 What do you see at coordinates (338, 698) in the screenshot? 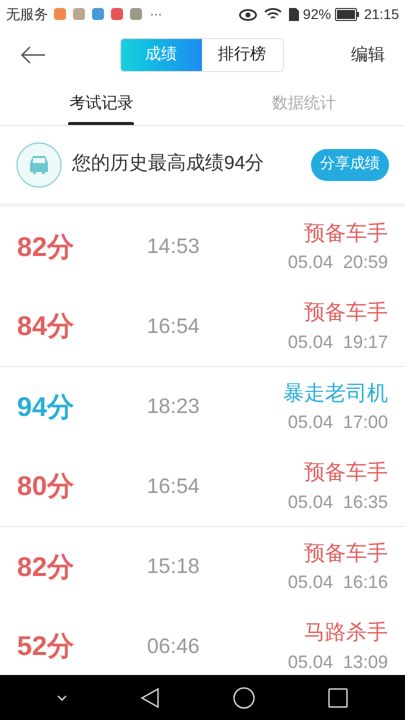
I see `recents-icon` at bounding box center [338, 698].